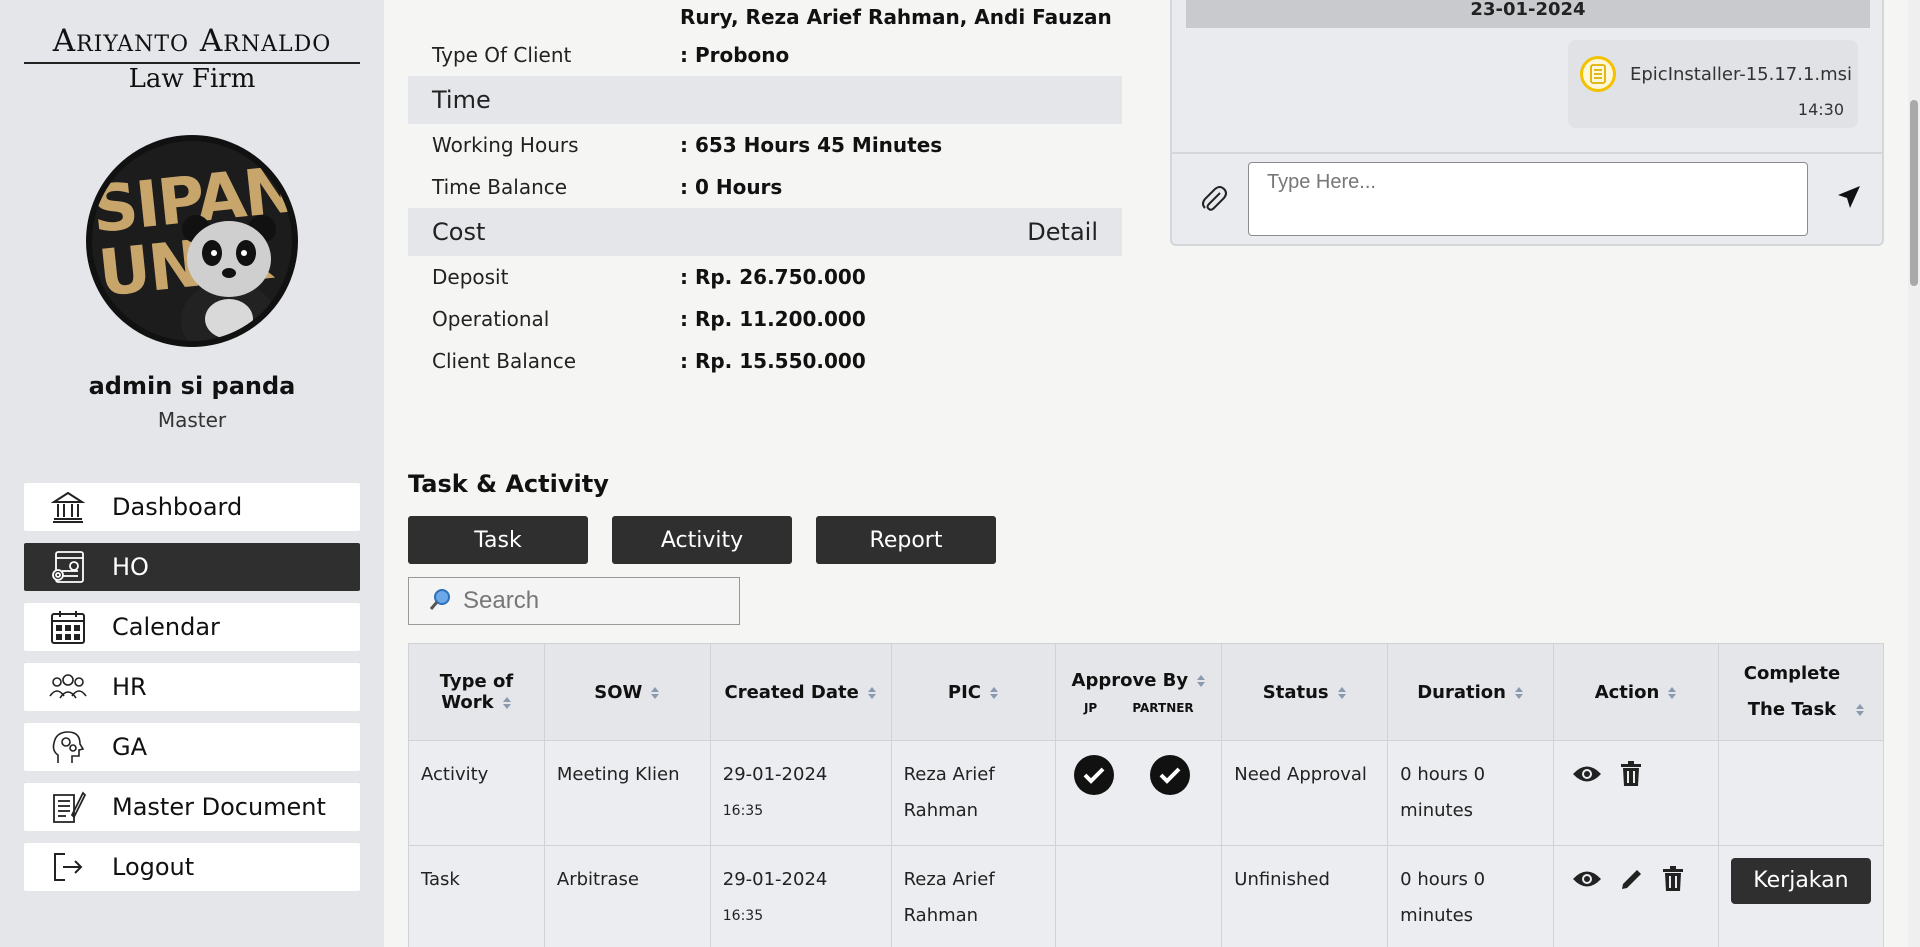 The width and height of the screenshot is (1920, 947). What do you see at coordinates (1627, 692) in the screenshot?
I see `col-label: Action` at bounding box center [1627, 692].